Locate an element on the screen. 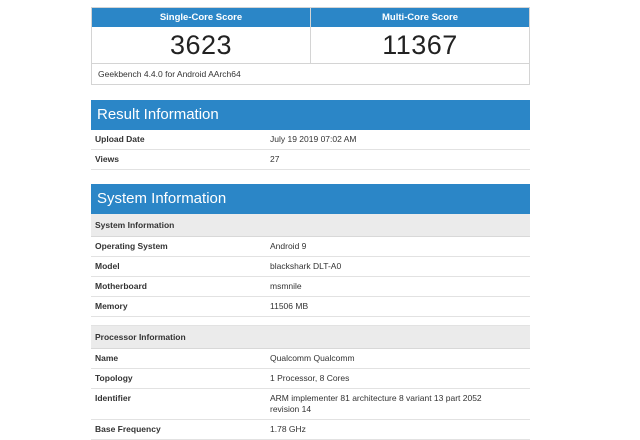  table-row: Operating System Android 9 is located at coordinates (310, 247).